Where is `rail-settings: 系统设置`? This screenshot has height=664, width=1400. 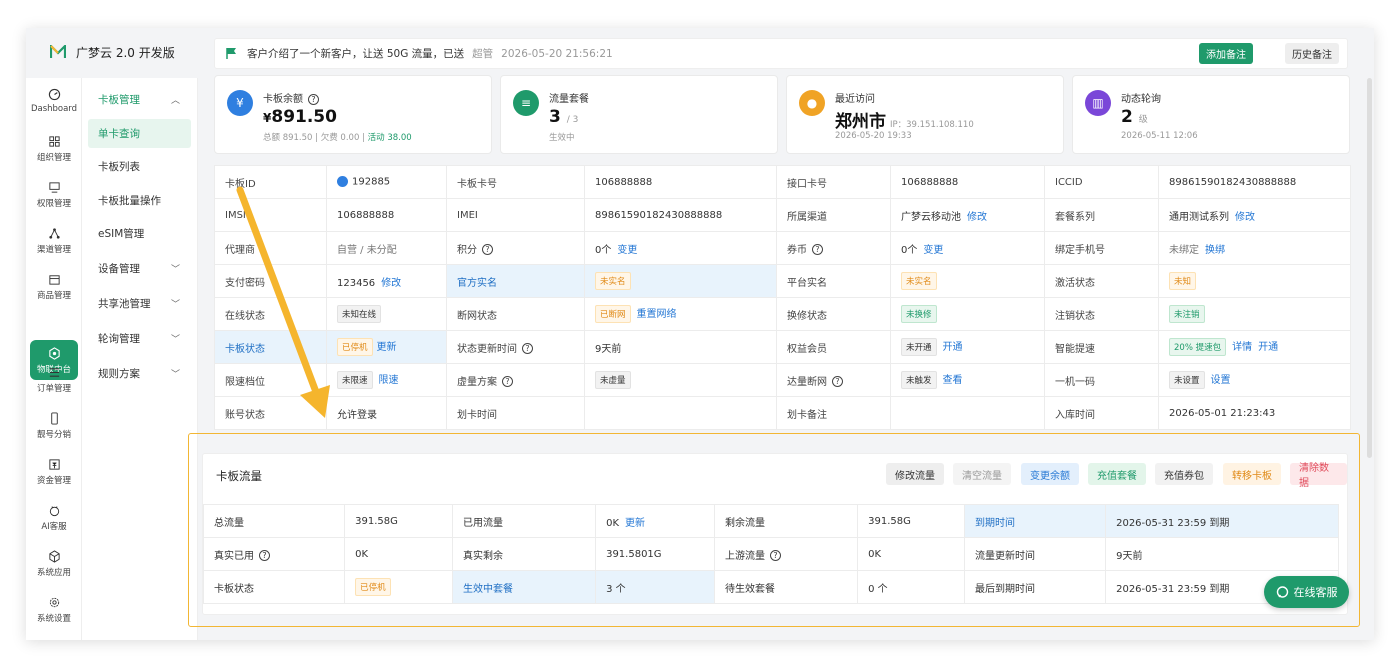 rail-settings: 系统设置 is located at coordinates (54, 610).